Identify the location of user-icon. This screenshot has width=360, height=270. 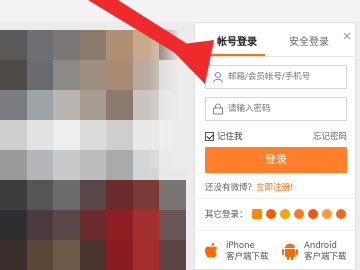
(218, 77).